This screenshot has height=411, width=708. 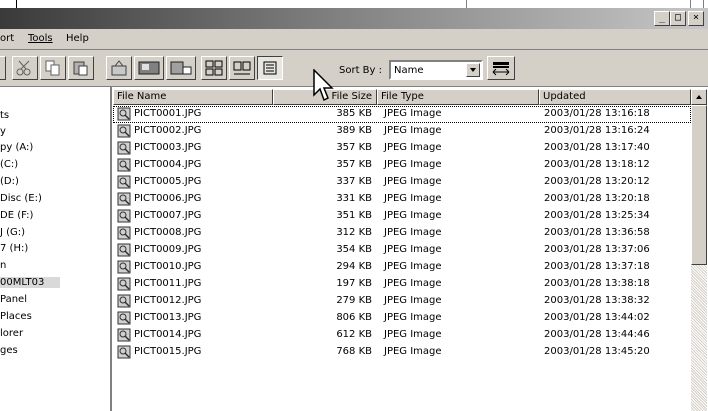 I want to click on toolbar-button-partial, so click(x=3, y=68).